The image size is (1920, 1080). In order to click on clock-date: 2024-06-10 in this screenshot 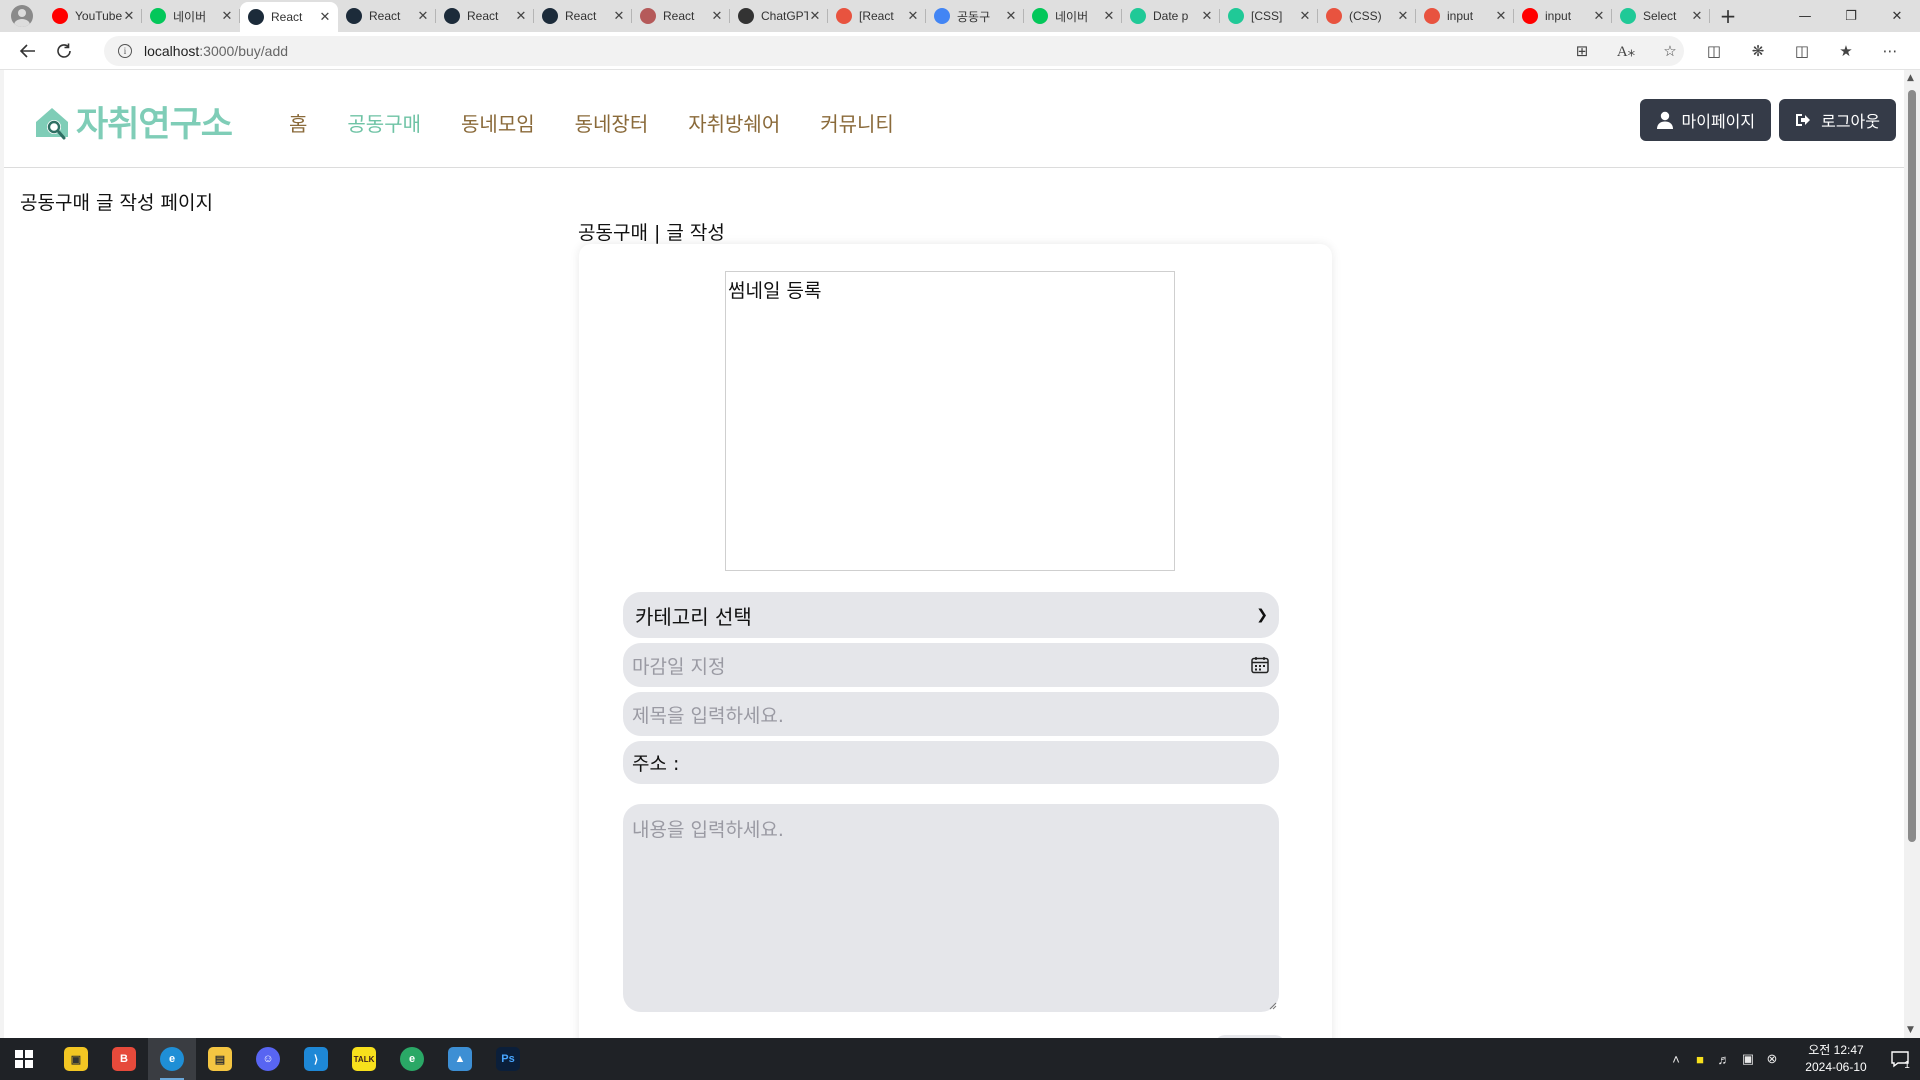, I will do `click(1836, 1067)`.